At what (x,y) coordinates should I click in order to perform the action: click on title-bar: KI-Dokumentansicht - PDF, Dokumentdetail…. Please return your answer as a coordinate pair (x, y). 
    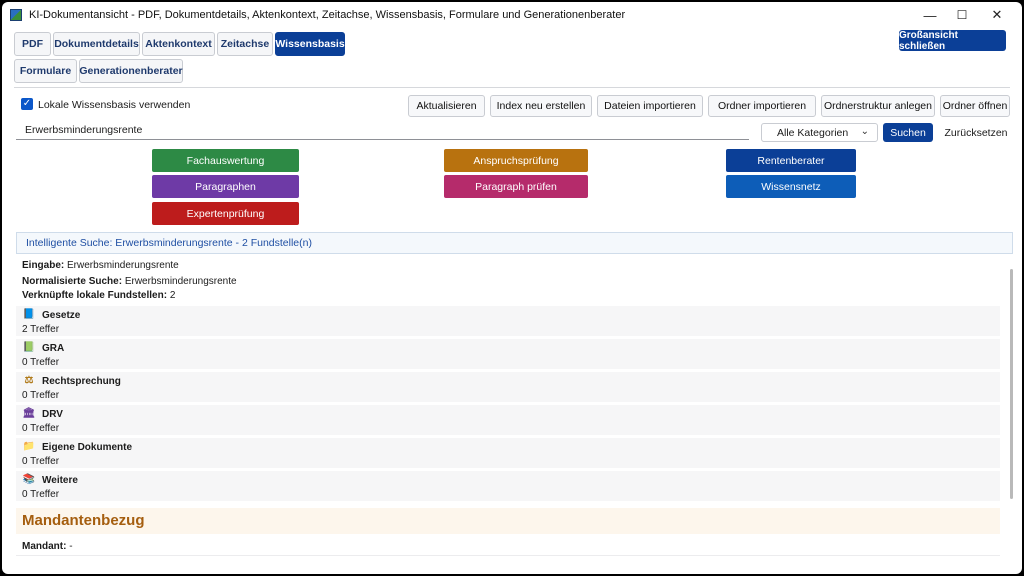
    Looking at the image, I should click on (512, 15).